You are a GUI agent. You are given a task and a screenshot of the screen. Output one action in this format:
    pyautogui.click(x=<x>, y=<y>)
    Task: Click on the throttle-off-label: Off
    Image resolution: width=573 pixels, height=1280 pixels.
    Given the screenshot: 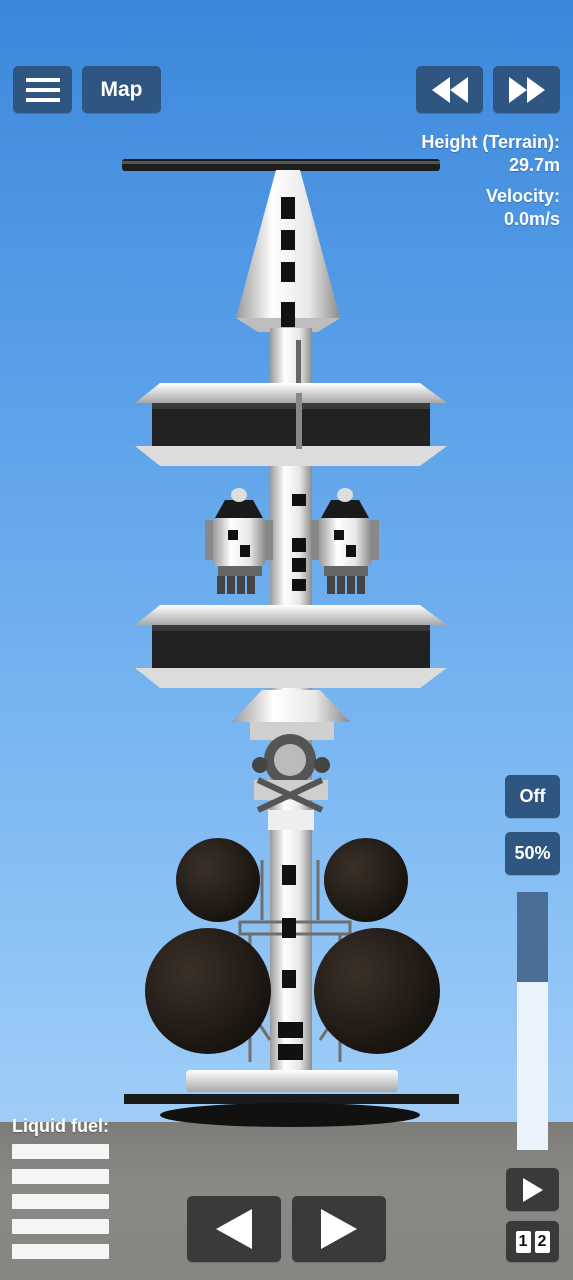 What is the action you would take?
    pyautogui.click(x=532, y=796)
    